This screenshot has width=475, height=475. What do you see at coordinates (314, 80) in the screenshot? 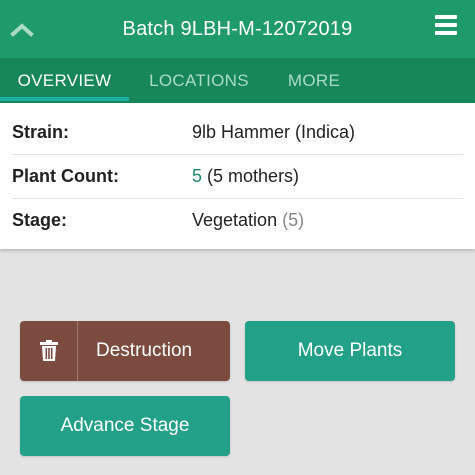
I see `tab-more: MORE` at bounding box center [314, 80].